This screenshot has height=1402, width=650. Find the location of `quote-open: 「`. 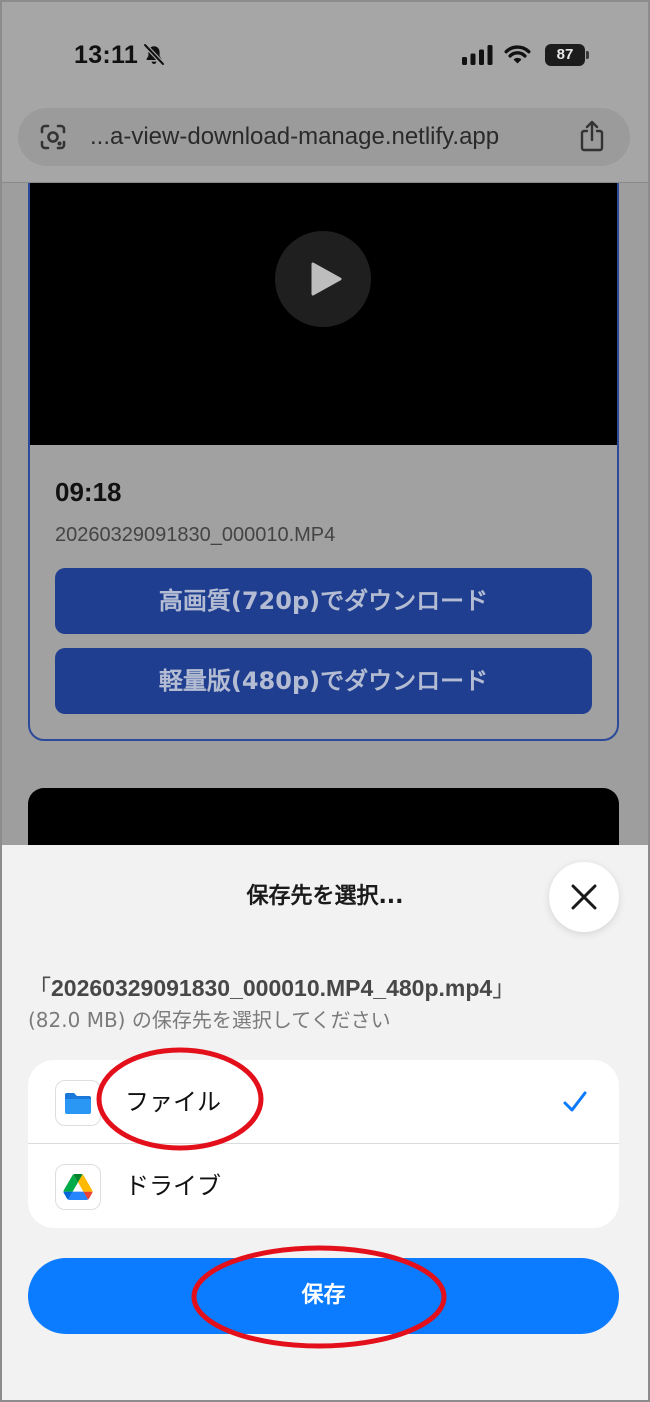

quote-open: 「 is located at coordinates (39, 988).